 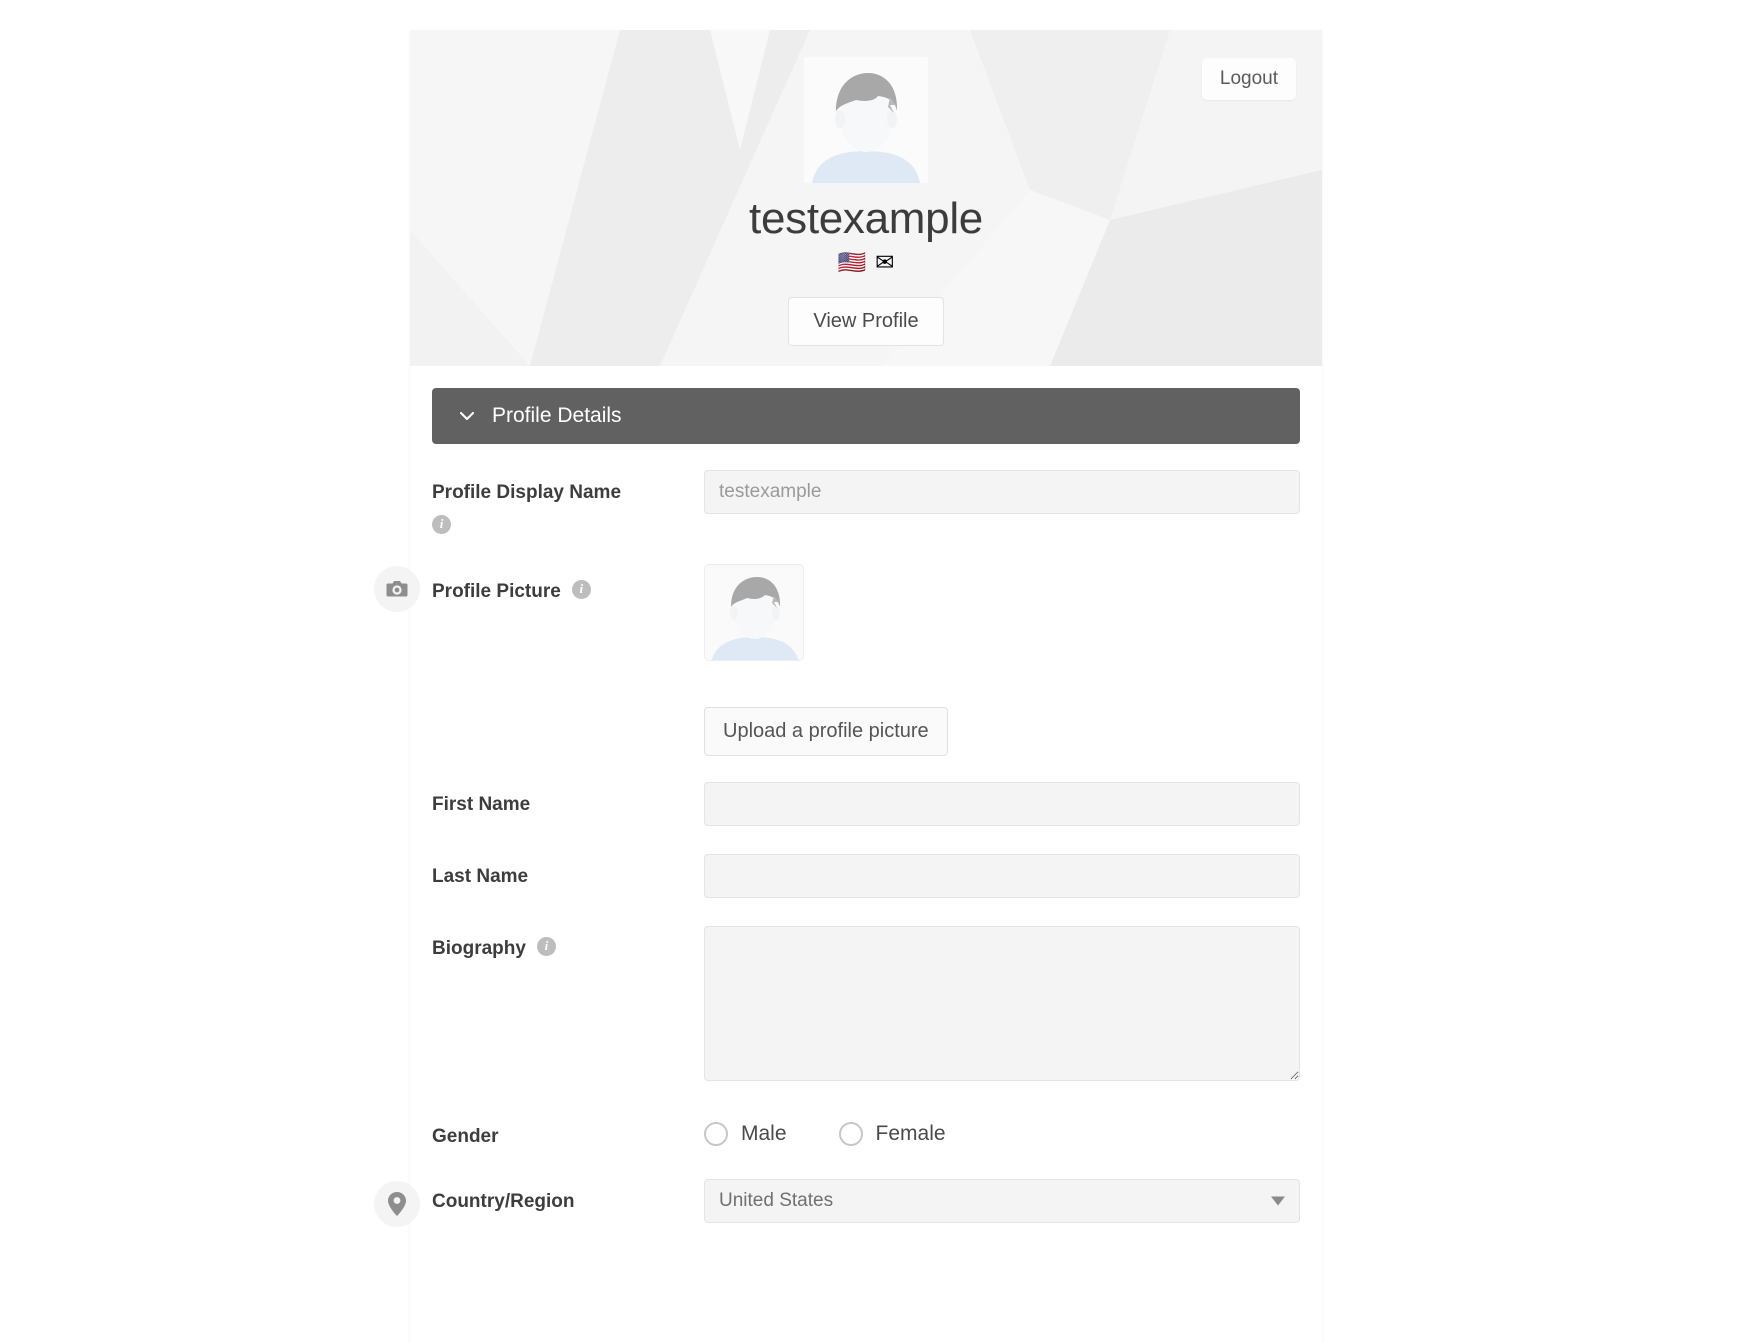 I want to click on country-select-wrapper: United States, so click(x=1002, y=1200).